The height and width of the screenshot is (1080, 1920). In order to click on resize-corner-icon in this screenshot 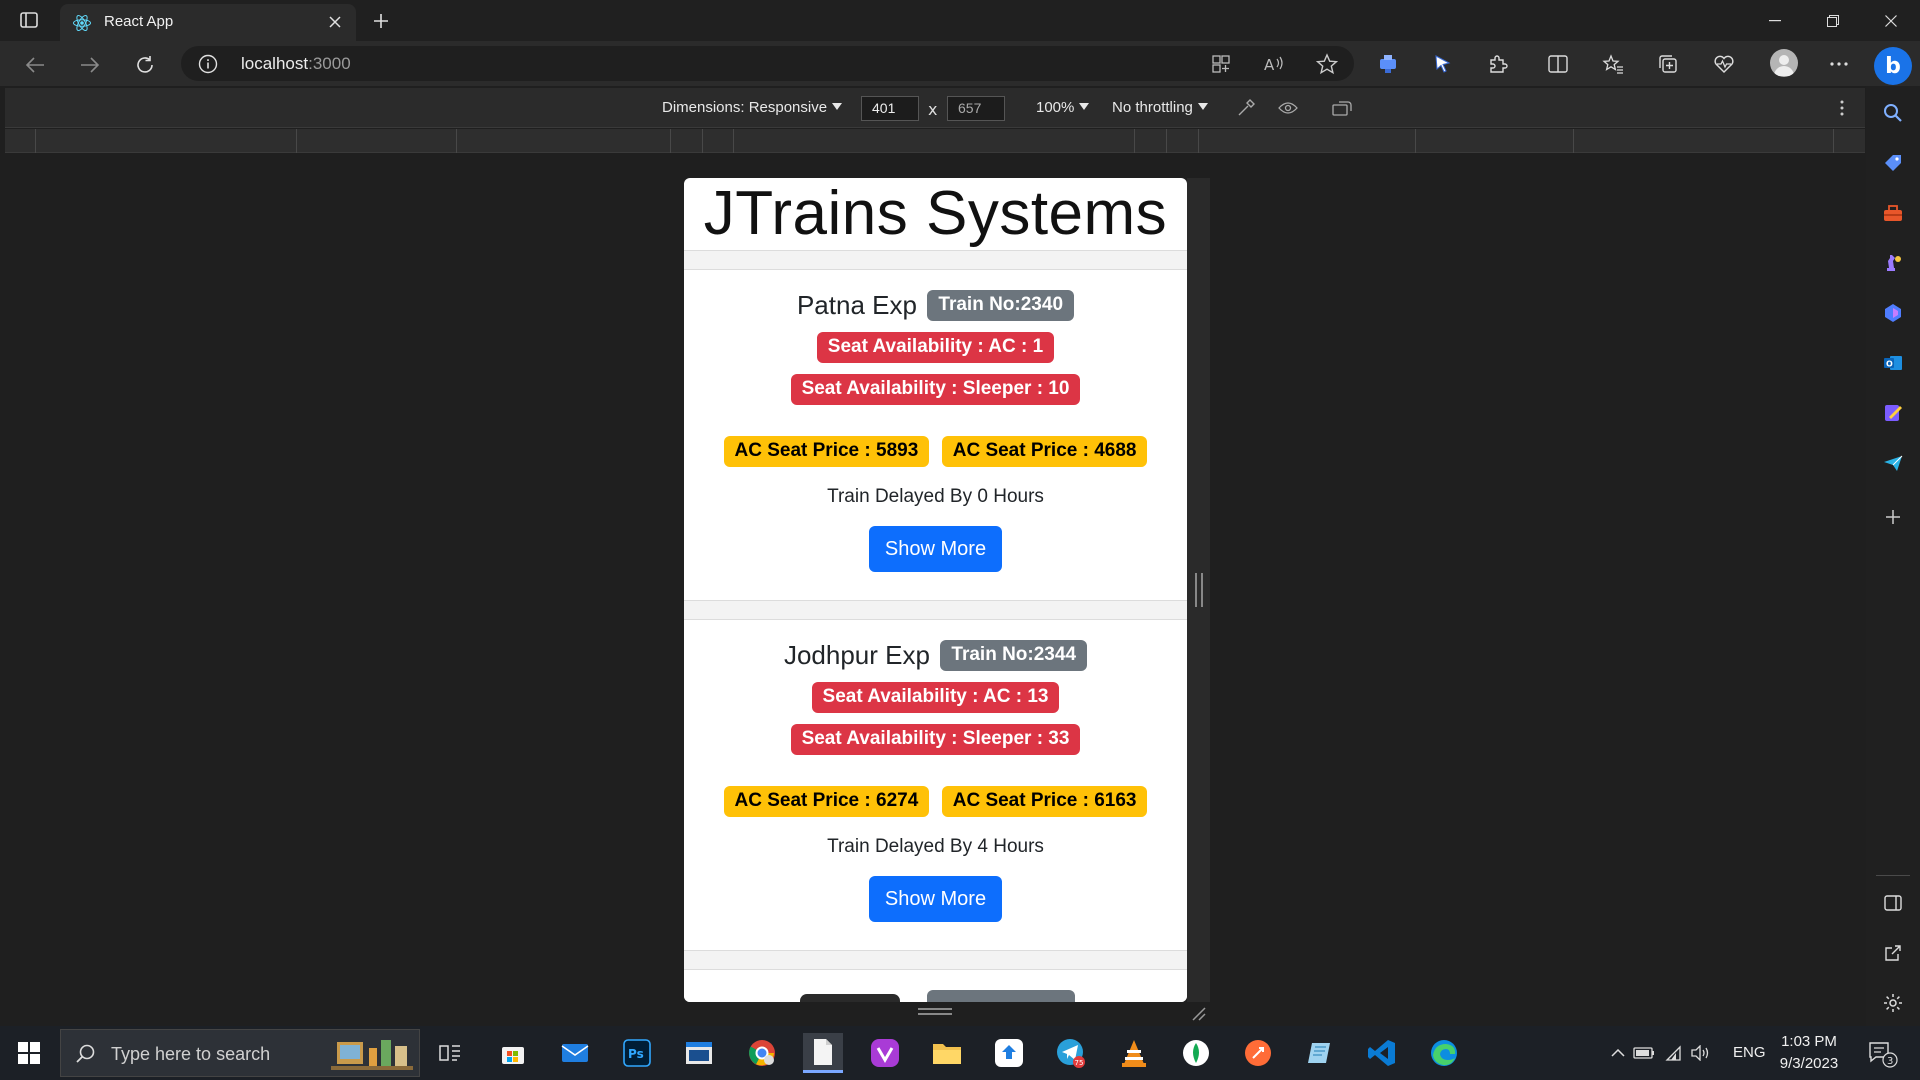, I will do `click(1198, 1013)`.